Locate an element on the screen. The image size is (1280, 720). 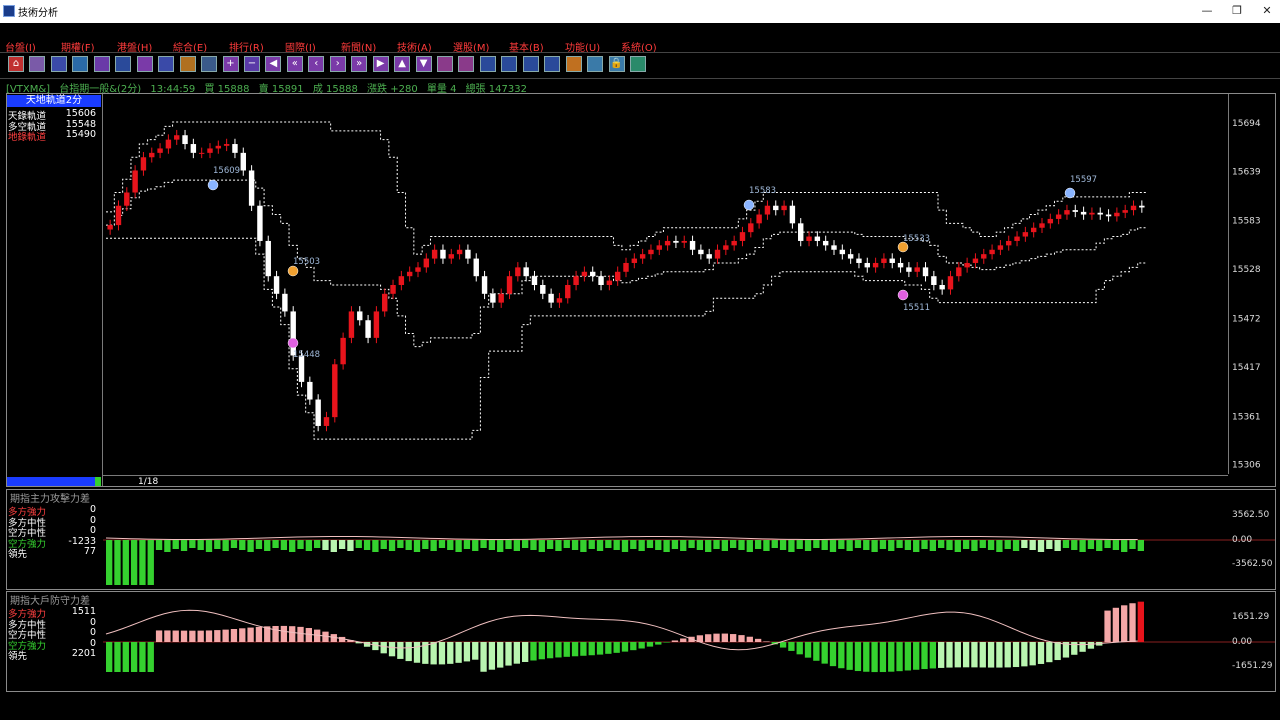
link-icon is located at coordinates (487, 64).